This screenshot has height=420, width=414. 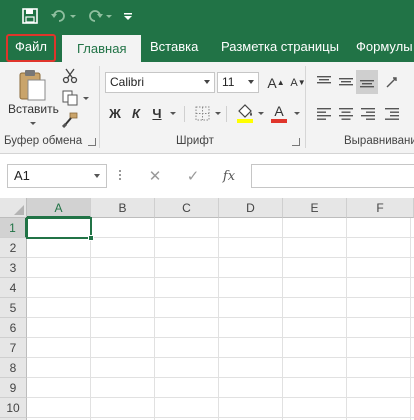 I want to click on name-box-value: A1, so click(x=22, y=175).